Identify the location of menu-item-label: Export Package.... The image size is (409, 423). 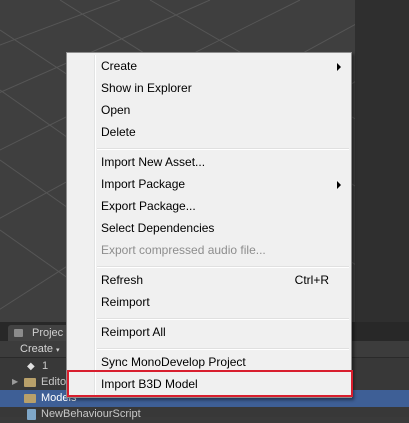
(148, 206).